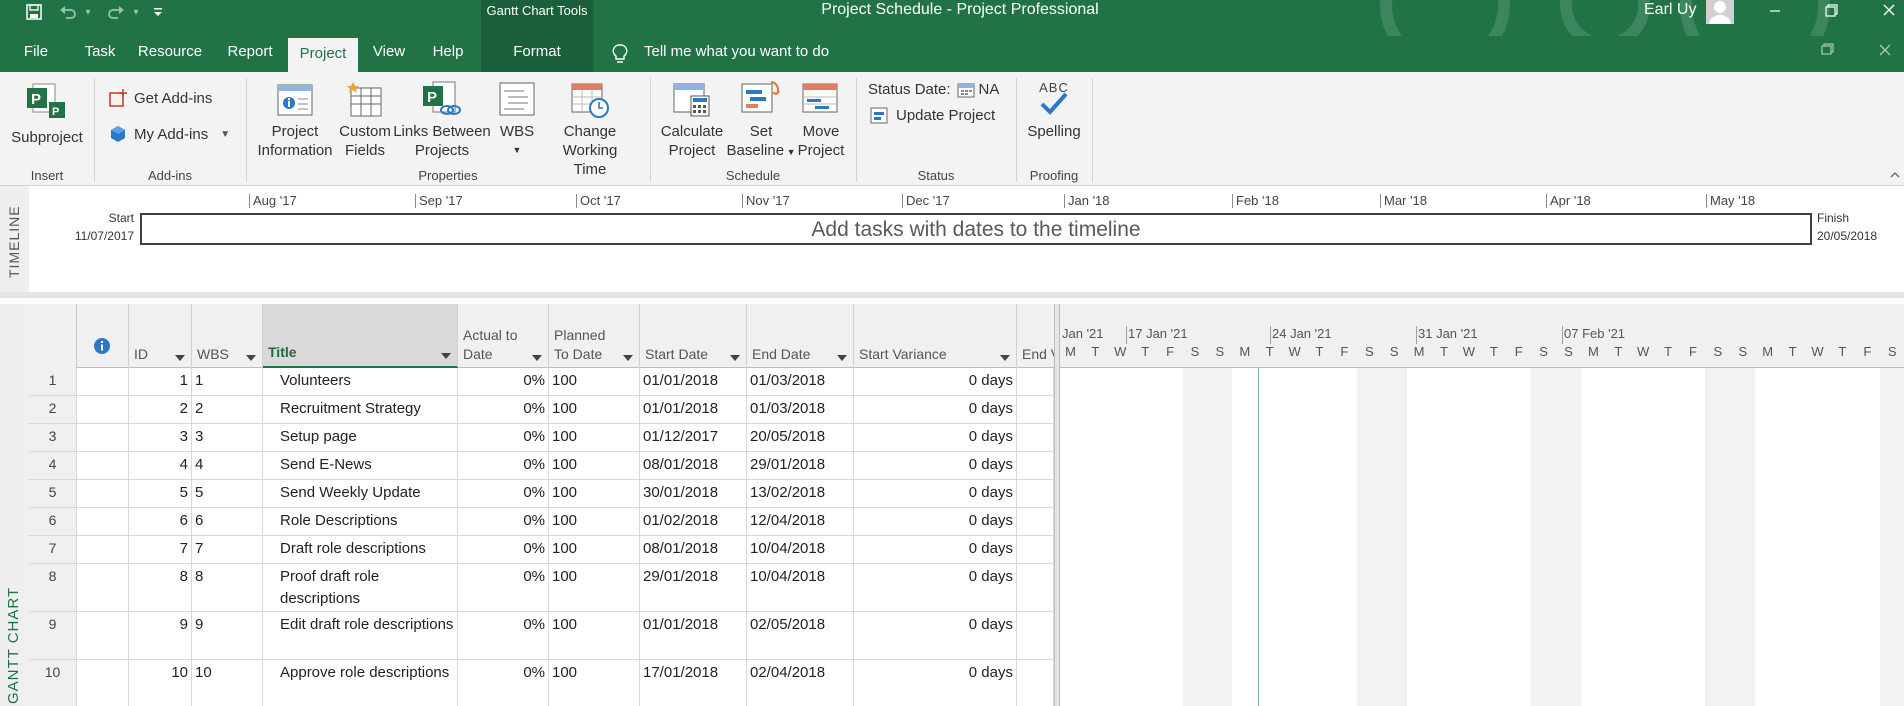 This screenshot has width=1904, height=706. Describe the element at coordinates (160, 588) in the screenshot. I see `id-cell: 8` at that location.